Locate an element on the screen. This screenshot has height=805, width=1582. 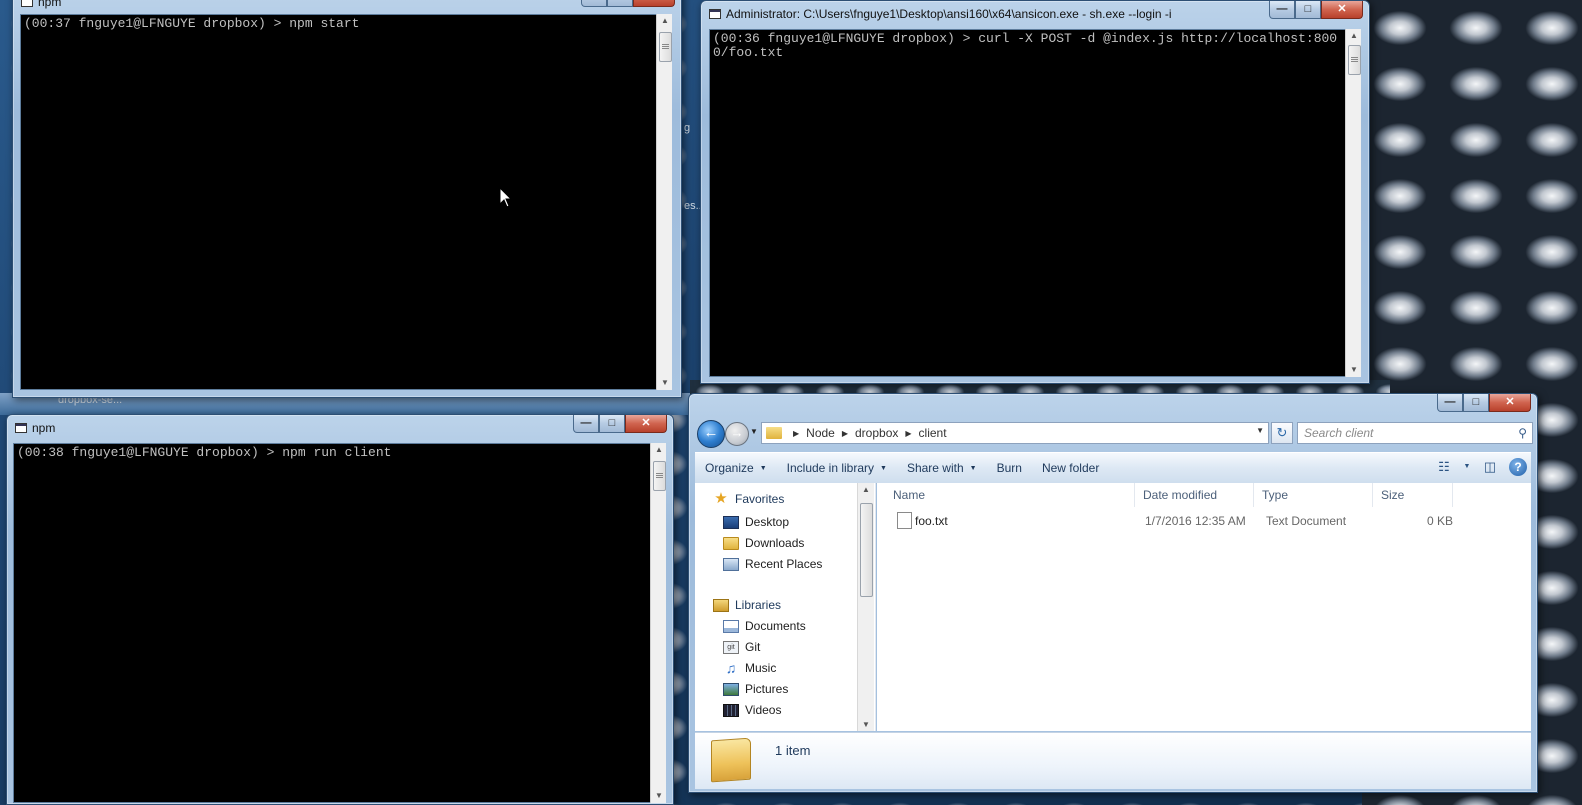
sidebar-item-pictures: Pictures is located at coordinates (755, 689).